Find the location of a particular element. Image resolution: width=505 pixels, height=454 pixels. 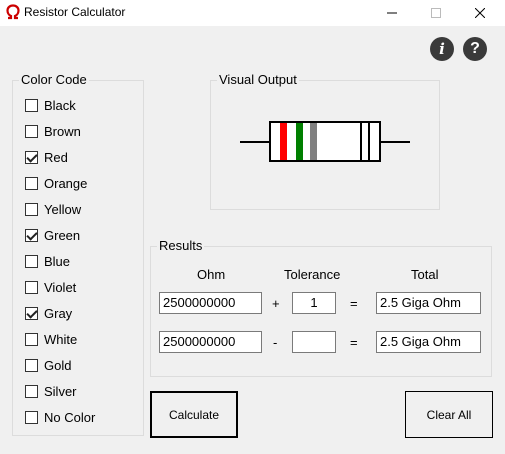

color-code-label: Color Code is located at coordinates (54, 79).